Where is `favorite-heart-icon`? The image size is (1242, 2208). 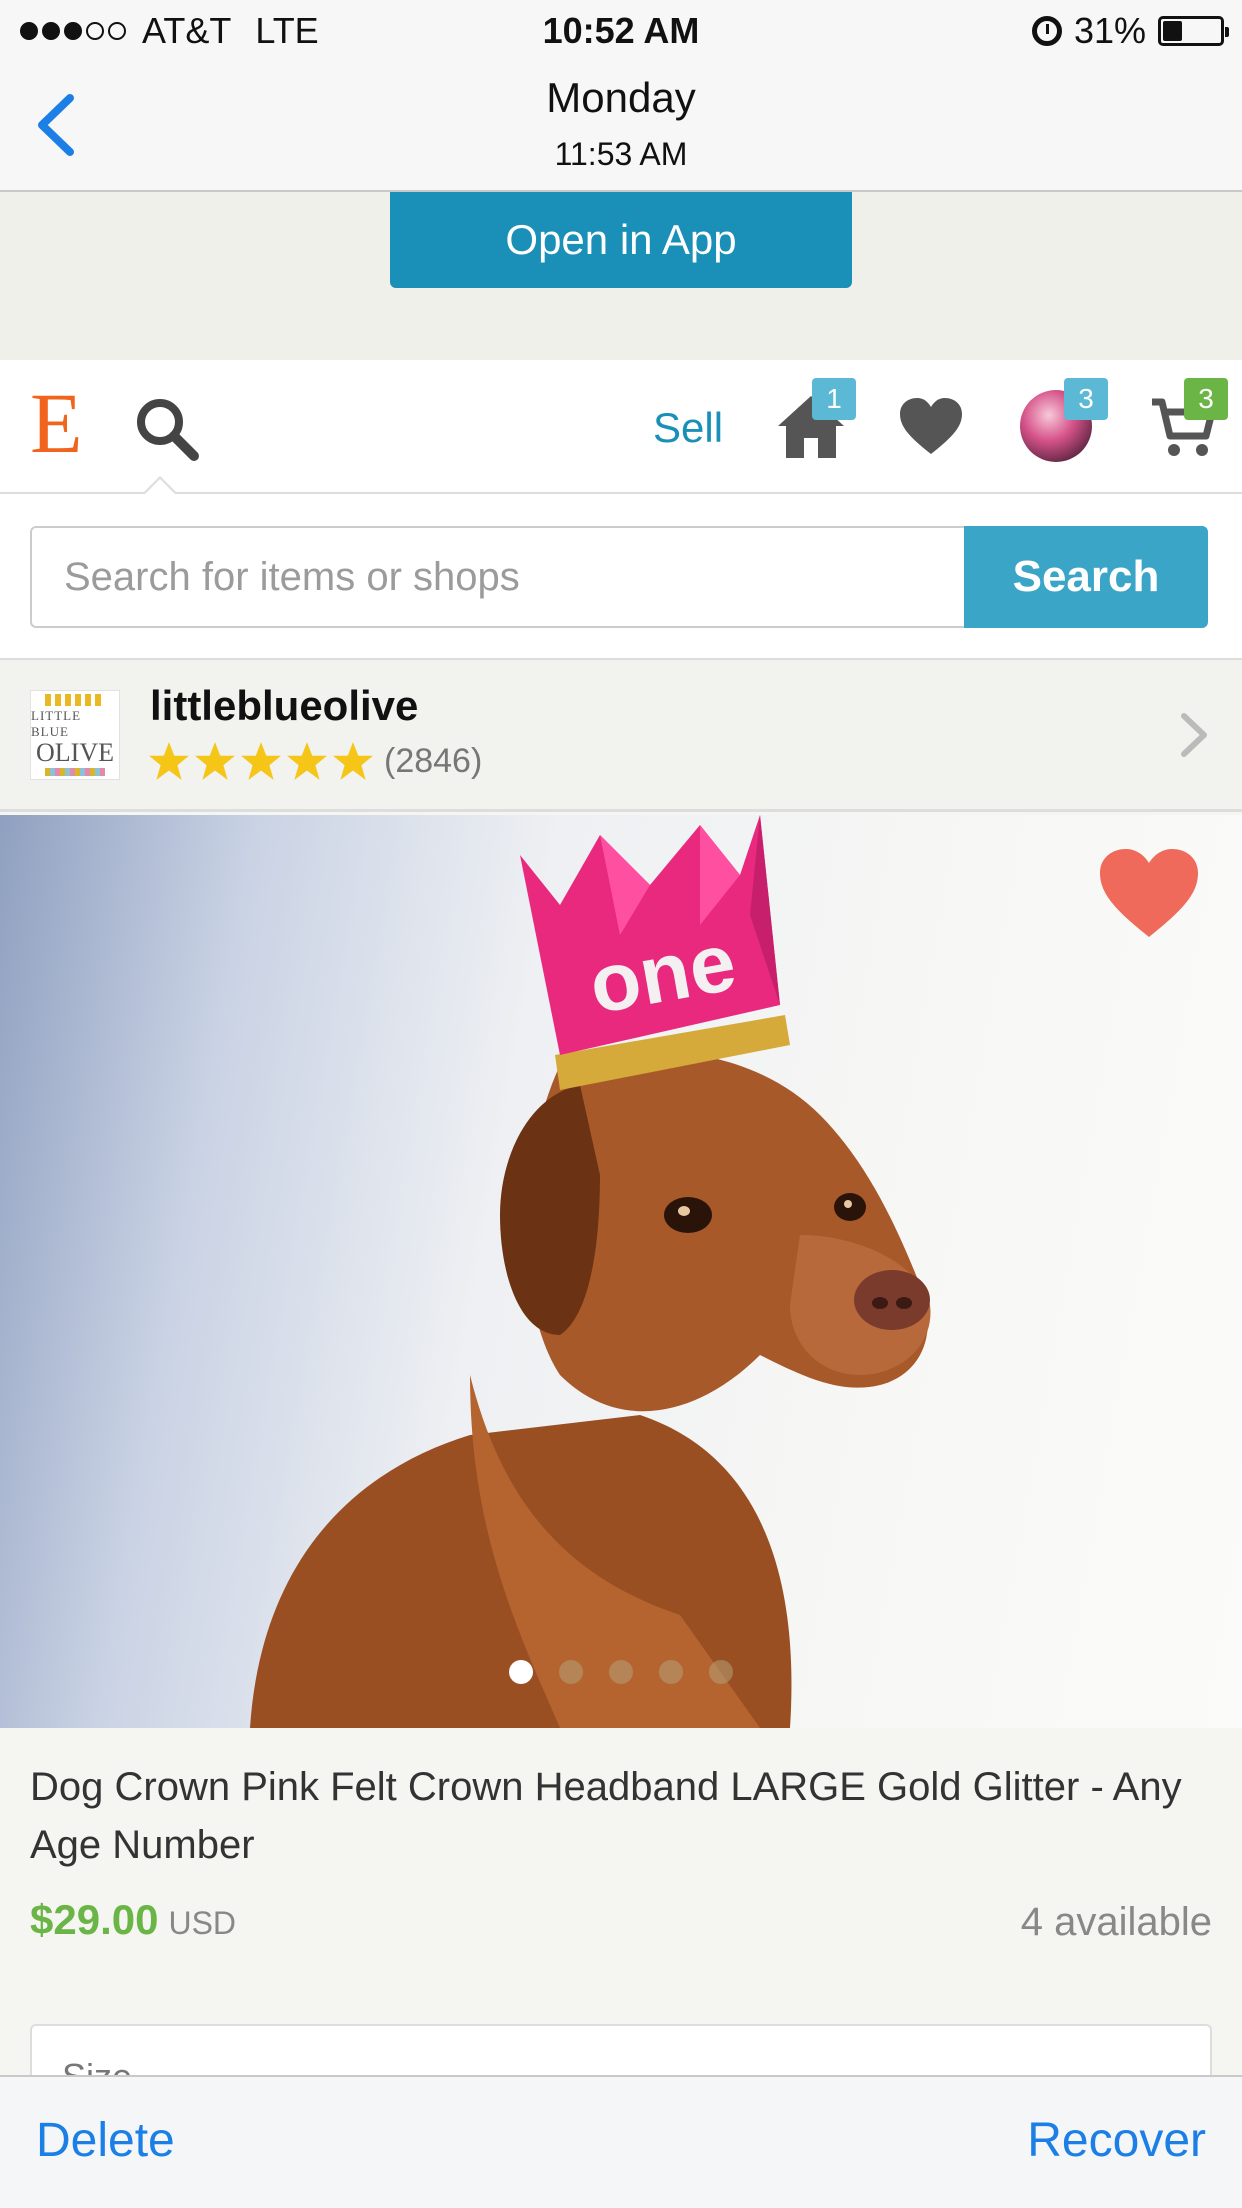
favorite-heart-icon is located at coordinates (1149, 893).